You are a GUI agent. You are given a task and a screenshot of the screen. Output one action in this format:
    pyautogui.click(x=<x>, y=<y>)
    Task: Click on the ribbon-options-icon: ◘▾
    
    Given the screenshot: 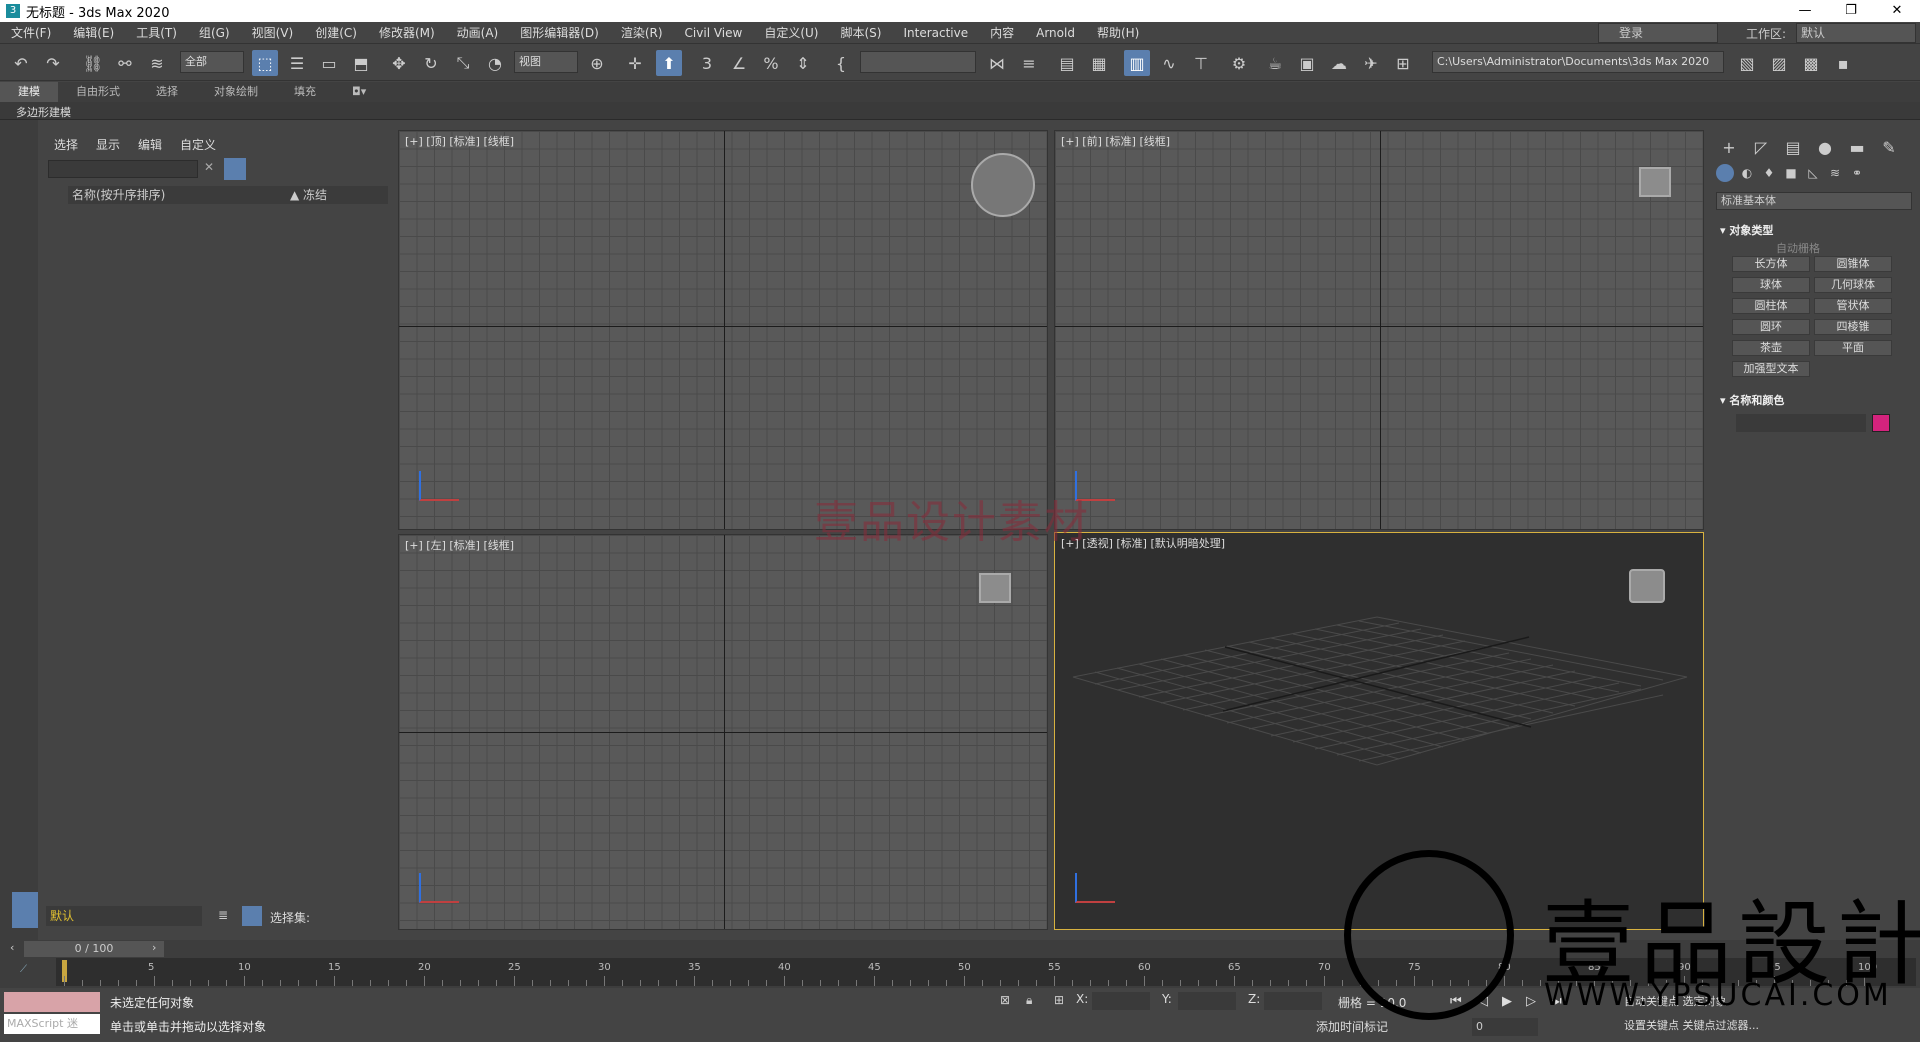 What is the action you would take?
    pyautogui.click(x=359, y=92)
    